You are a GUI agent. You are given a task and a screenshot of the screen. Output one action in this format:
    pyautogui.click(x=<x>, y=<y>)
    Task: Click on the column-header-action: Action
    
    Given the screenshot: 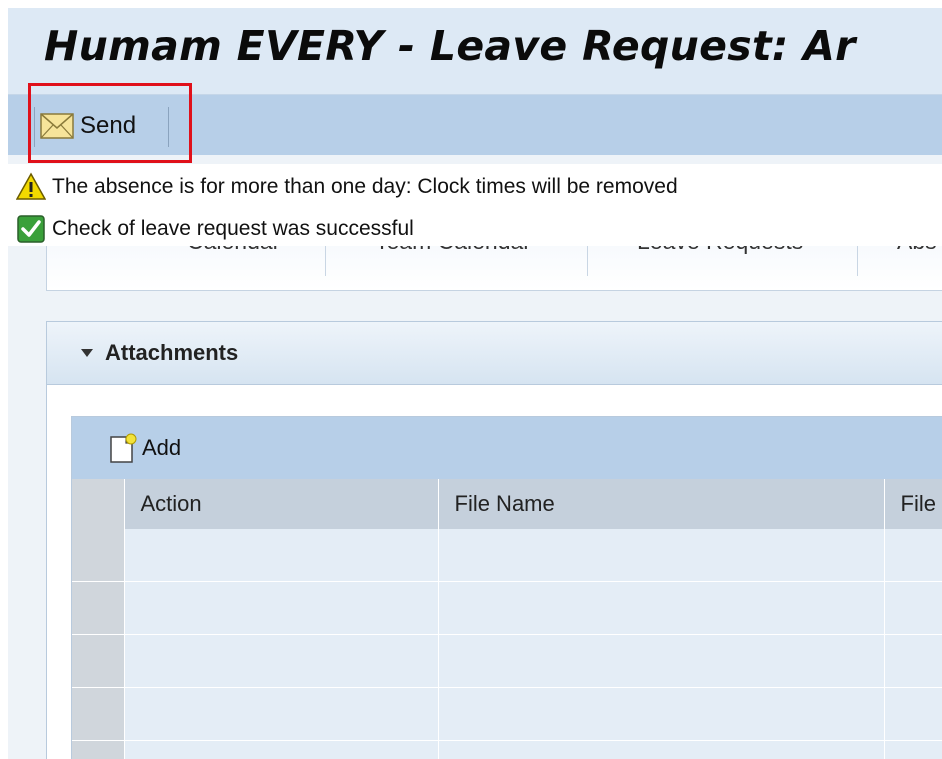 What is the action you would take?
    pyautogui.click(x=281, y=504)
    